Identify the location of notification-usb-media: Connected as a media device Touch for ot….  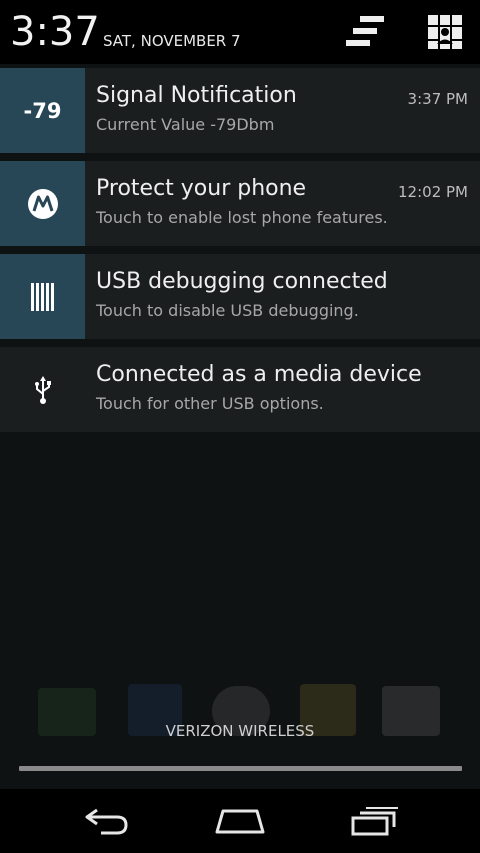
(240, 389).